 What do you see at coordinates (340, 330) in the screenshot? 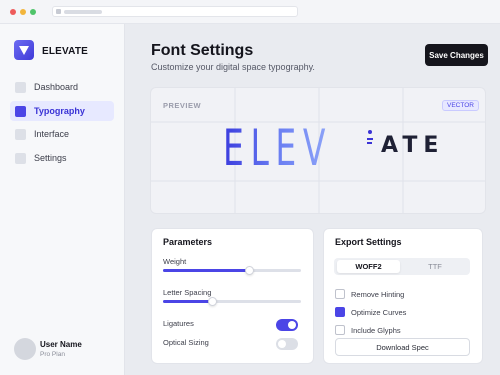
I see `include-glyphs-checkbox` at bounding box center [340, 330].